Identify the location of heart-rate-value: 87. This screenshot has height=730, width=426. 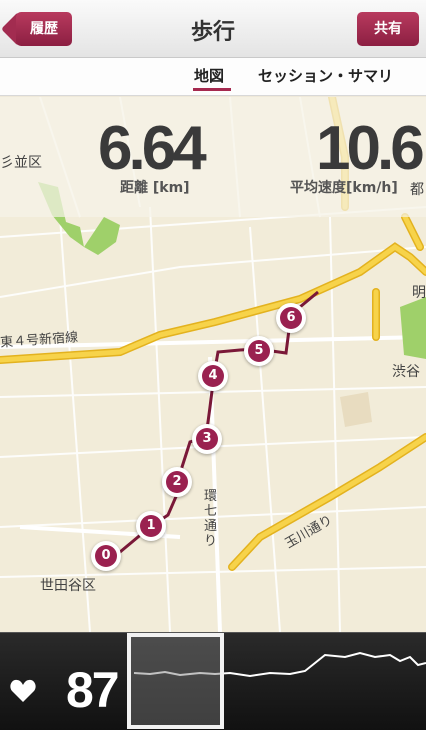
(93, 690).